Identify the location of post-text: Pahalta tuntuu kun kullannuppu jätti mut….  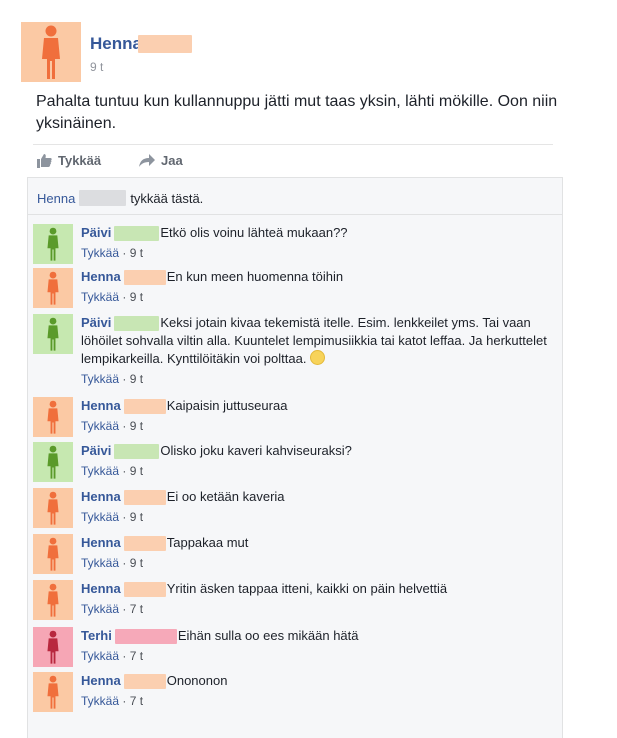
(297, 112).